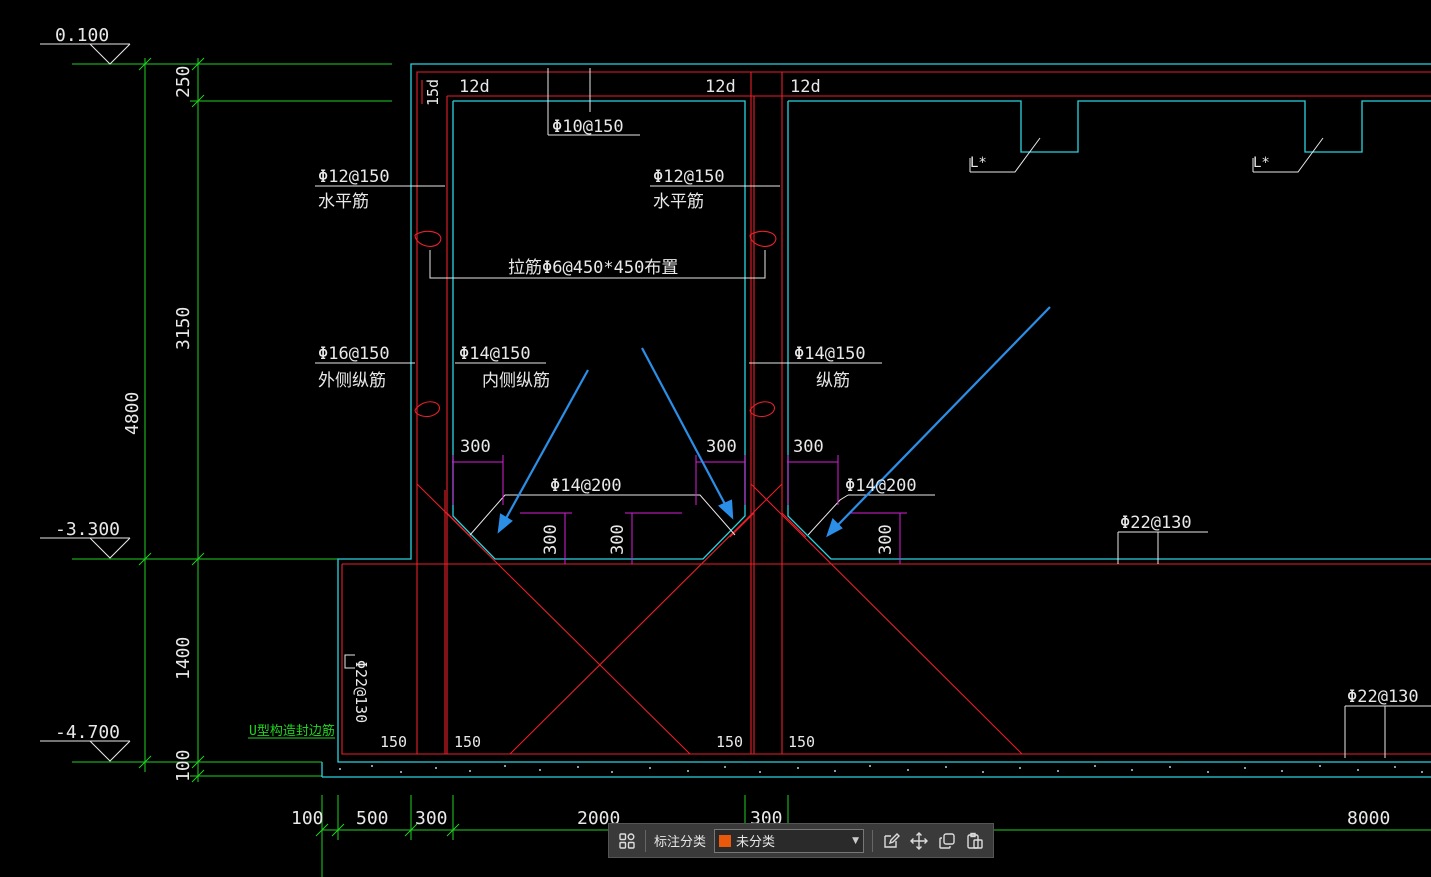 The image size is (1431, 877). What do you see at coordinates (833, 381) in the screenshot?
I see `right-long-bar-name: 纵筋` at bounding box center [833, 381].